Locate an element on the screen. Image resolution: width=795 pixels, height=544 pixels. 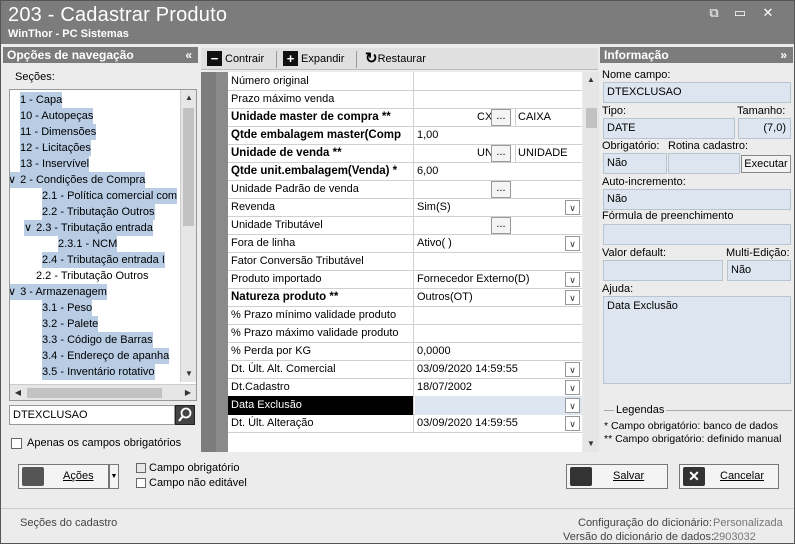
grid-row: Revenda Sim(S) ∨ is located at coordinates (405, 207).